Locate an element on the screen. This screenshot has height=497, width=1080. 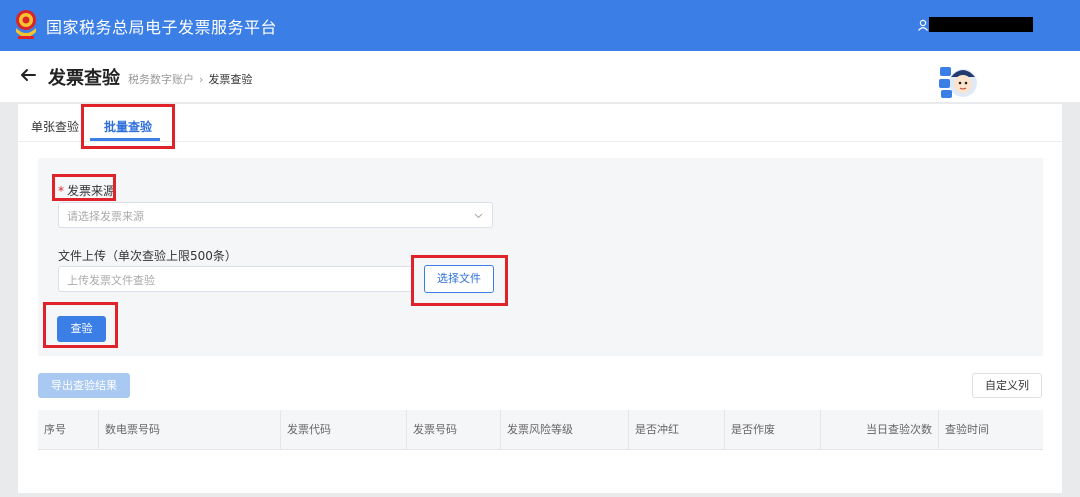
breadcrumb-item-account: 税务数字账户 is located at coordinates (161, 79).